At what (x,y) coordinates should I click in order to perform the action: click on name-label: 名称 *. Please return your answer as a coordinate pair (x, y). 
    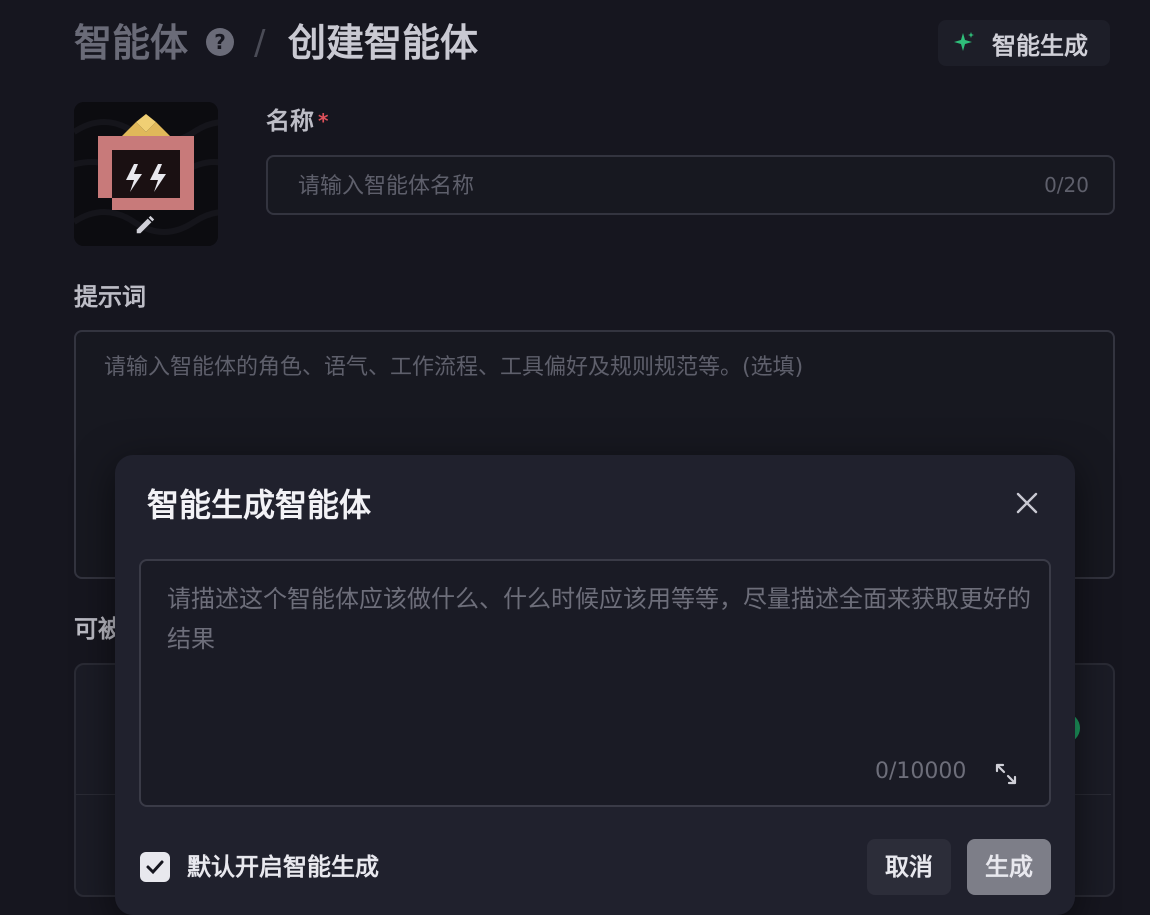
    Looking at the image, I should click on (297, 121).